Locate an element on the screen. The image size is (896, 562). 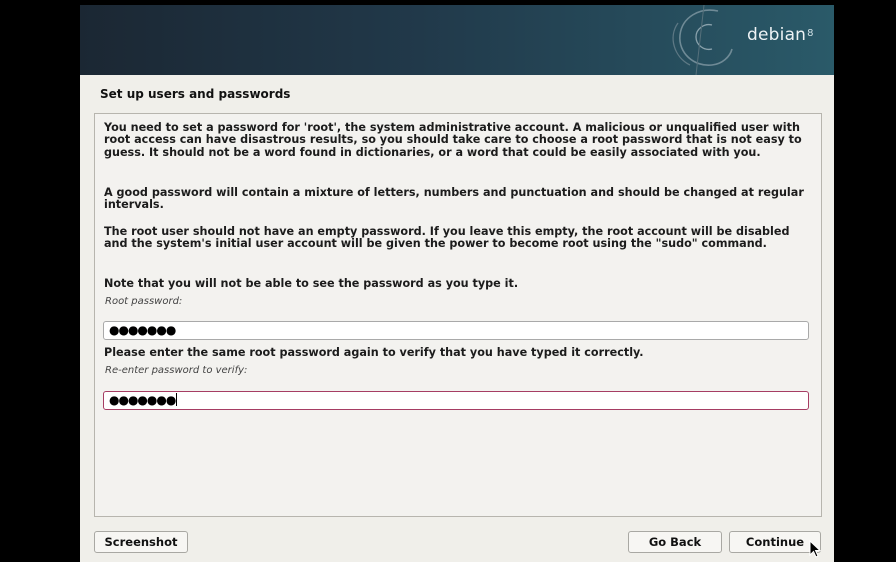
debian-logo: debian8 is located at coordinates (780, 35).